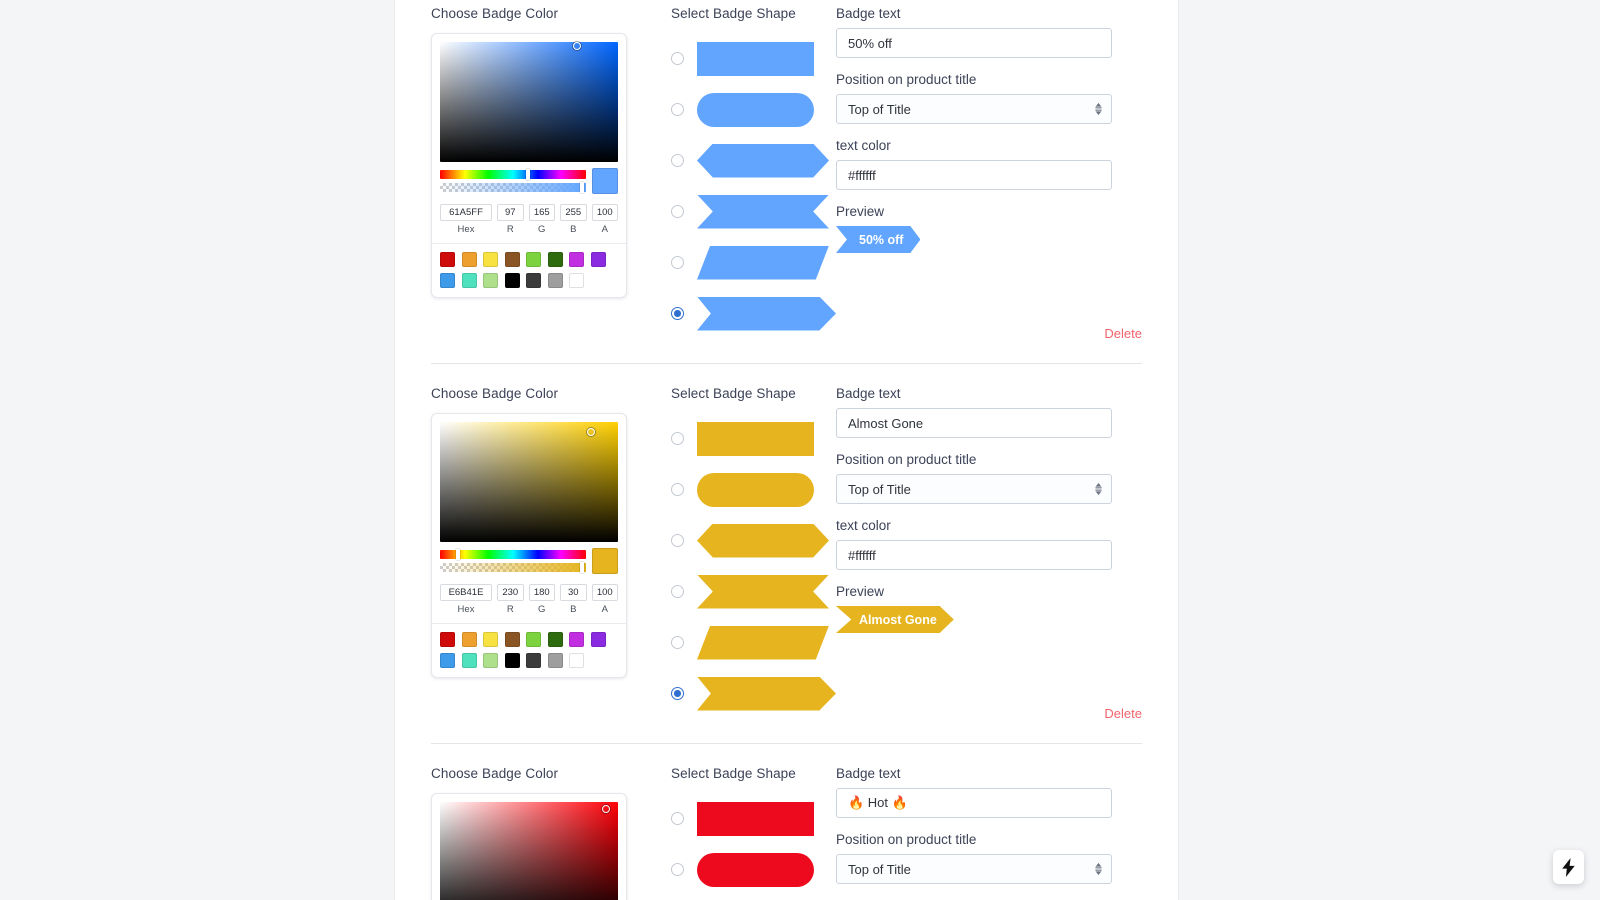 The image size is (1600, 900). Describe the element at coordinates (527, 174) in the screenshot. I see `hue-slider-thumb` at that location.